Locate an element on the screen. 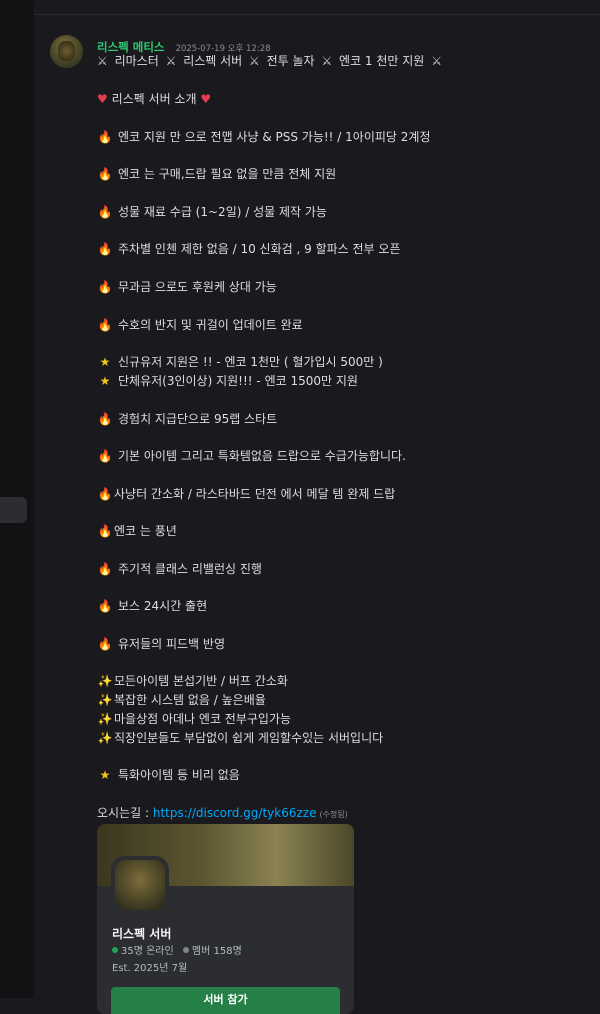 This screenshot has height=1014, width=600. title-part: 엔코 1 천만 지원 is located at coordinates (382, 61).